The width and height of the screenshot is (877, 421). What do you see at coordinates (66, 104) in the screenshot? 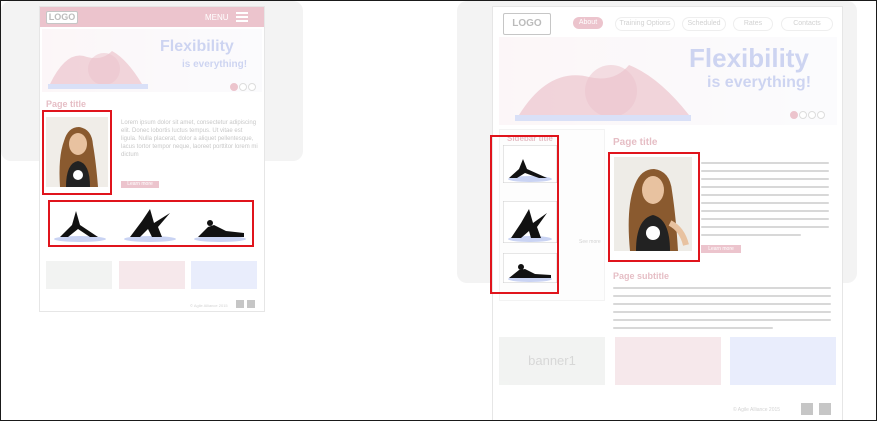
I see `mobile-page-title: Page title` at bounding box center [66, 104].